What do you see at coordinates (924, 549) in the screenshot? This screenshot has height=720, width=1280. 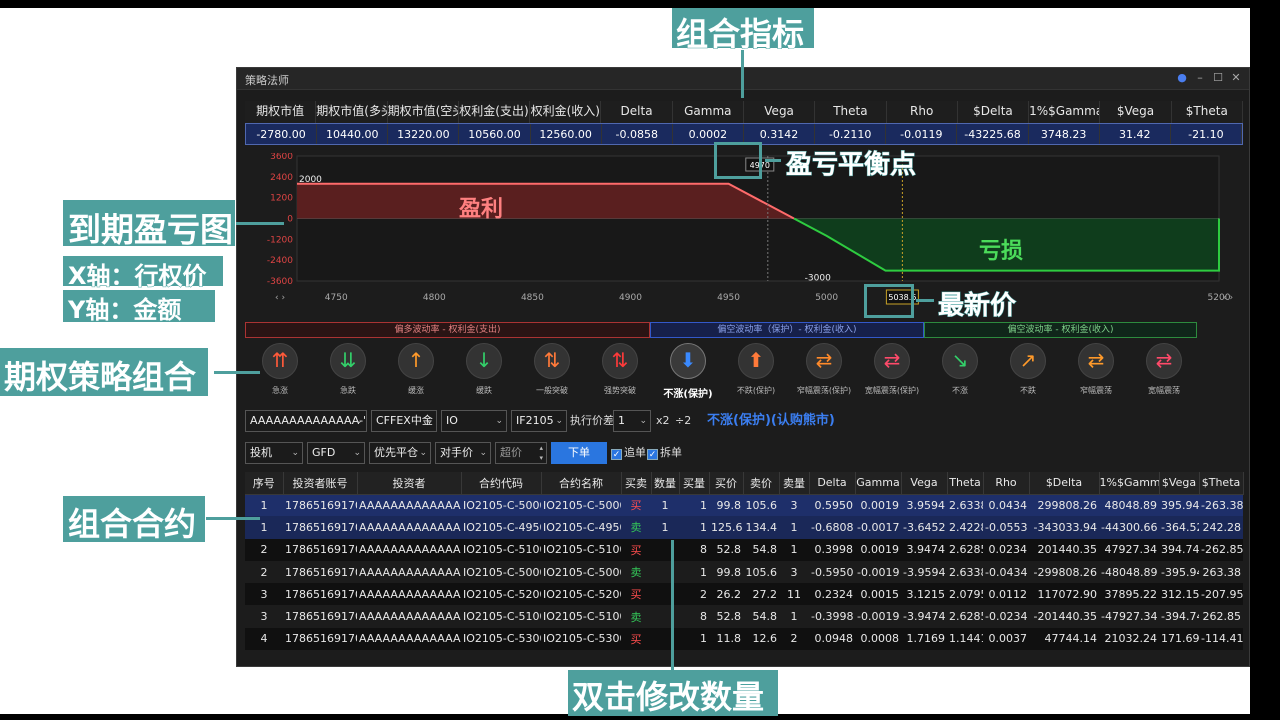 I see `table-cell: 3.9474` at bounding box center [924, 549].